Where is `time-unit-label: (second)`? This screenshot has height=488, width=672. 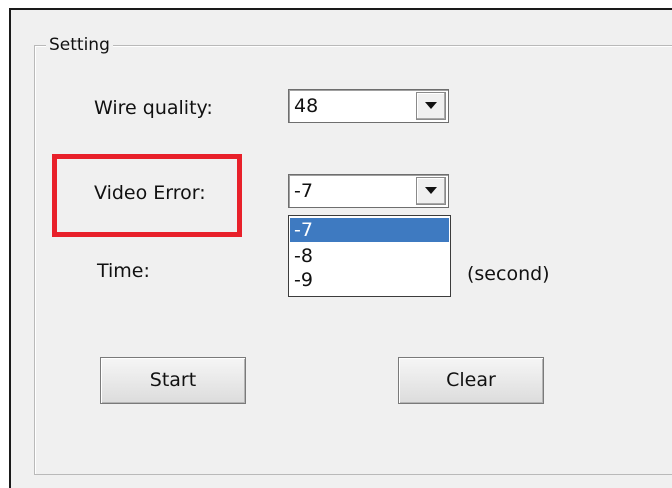
time-unit-label: (second) is located at coordinates (508, 274).